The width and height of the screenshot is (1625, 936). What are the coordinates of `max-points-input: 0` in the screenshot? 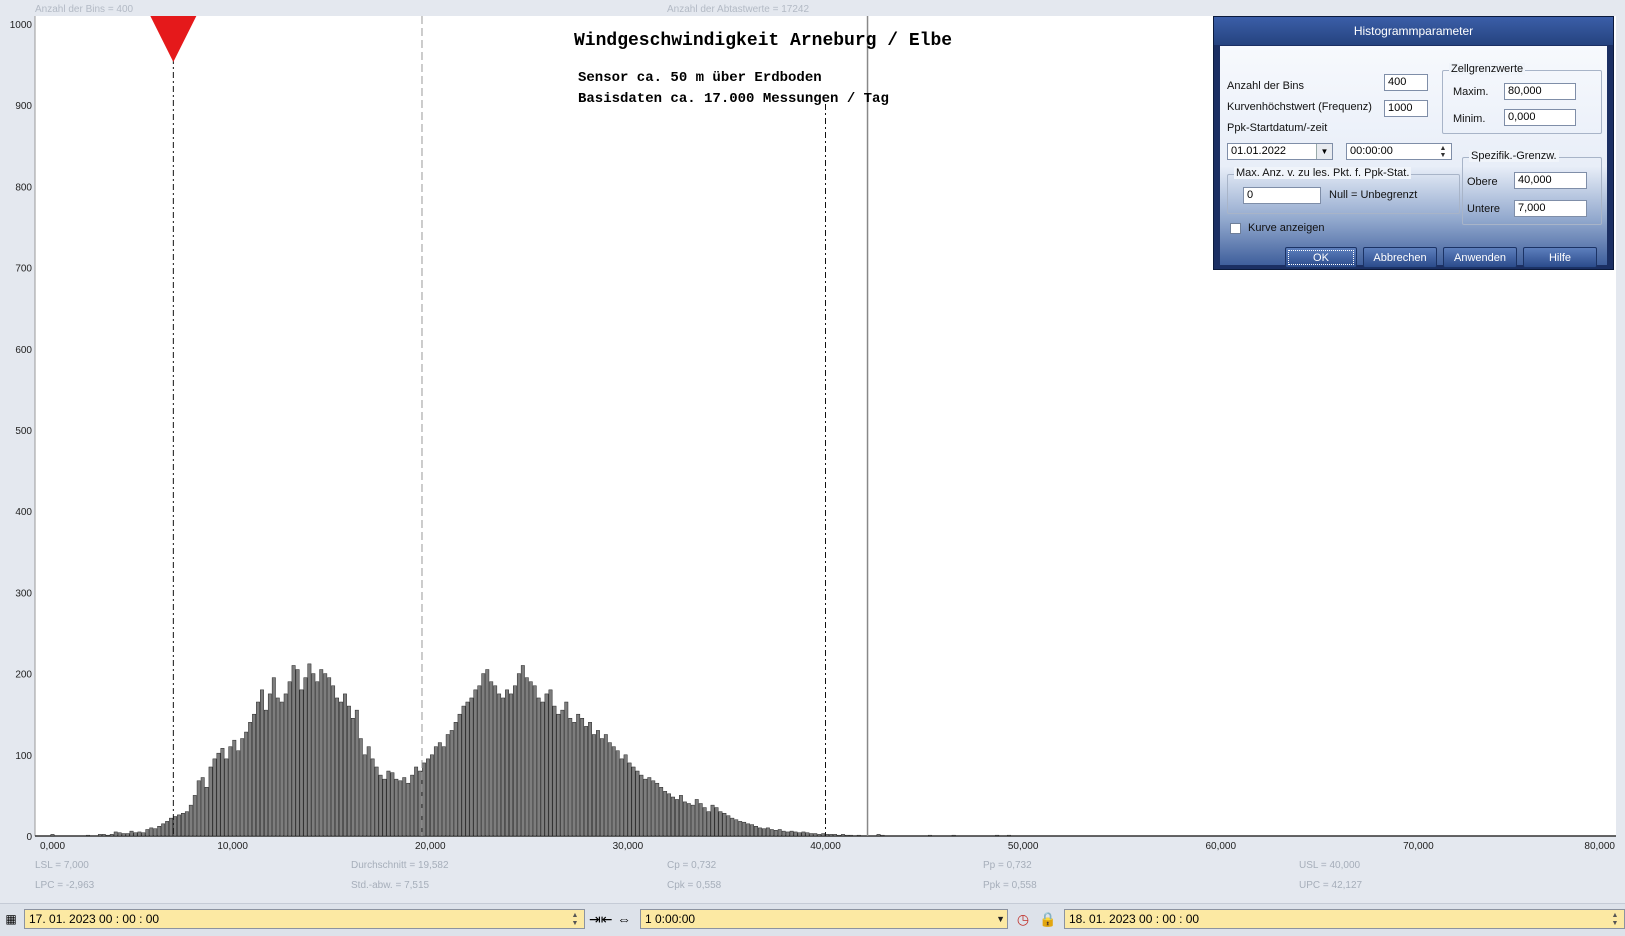 It's located at (1282, 195).